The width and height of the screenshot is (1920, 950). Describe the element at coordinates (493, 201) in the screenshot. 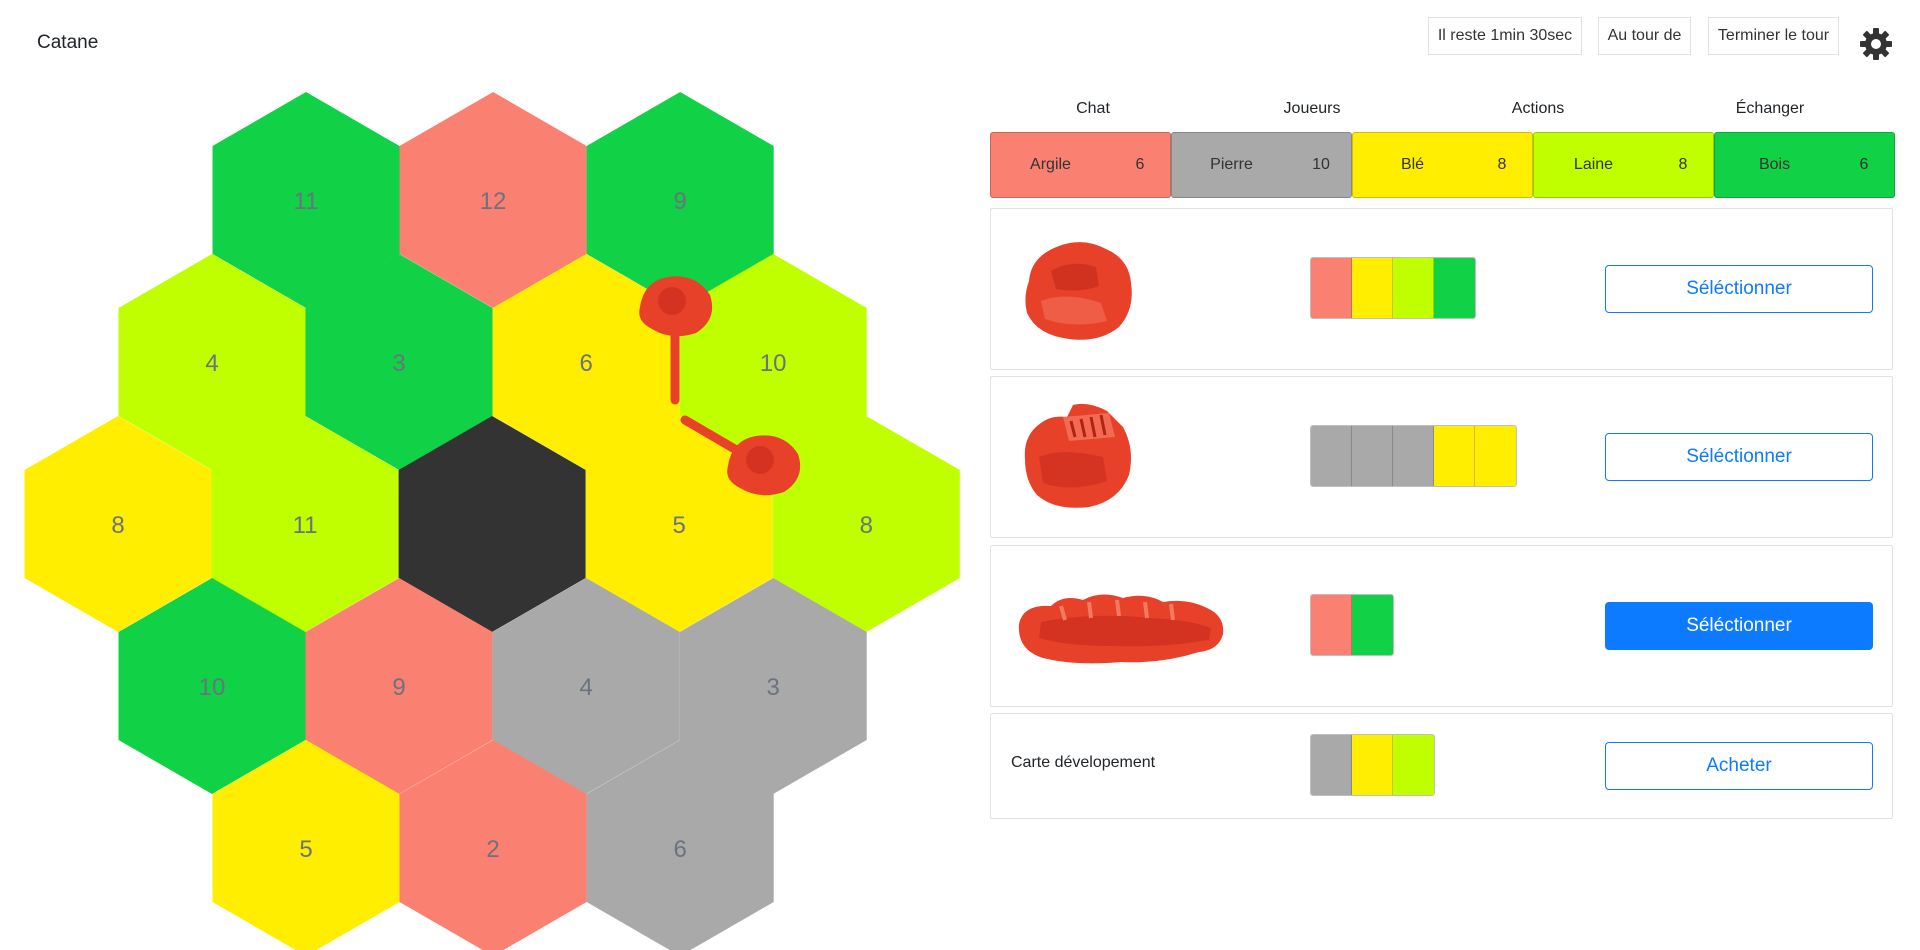

I see `hex-number: 12` at that location.